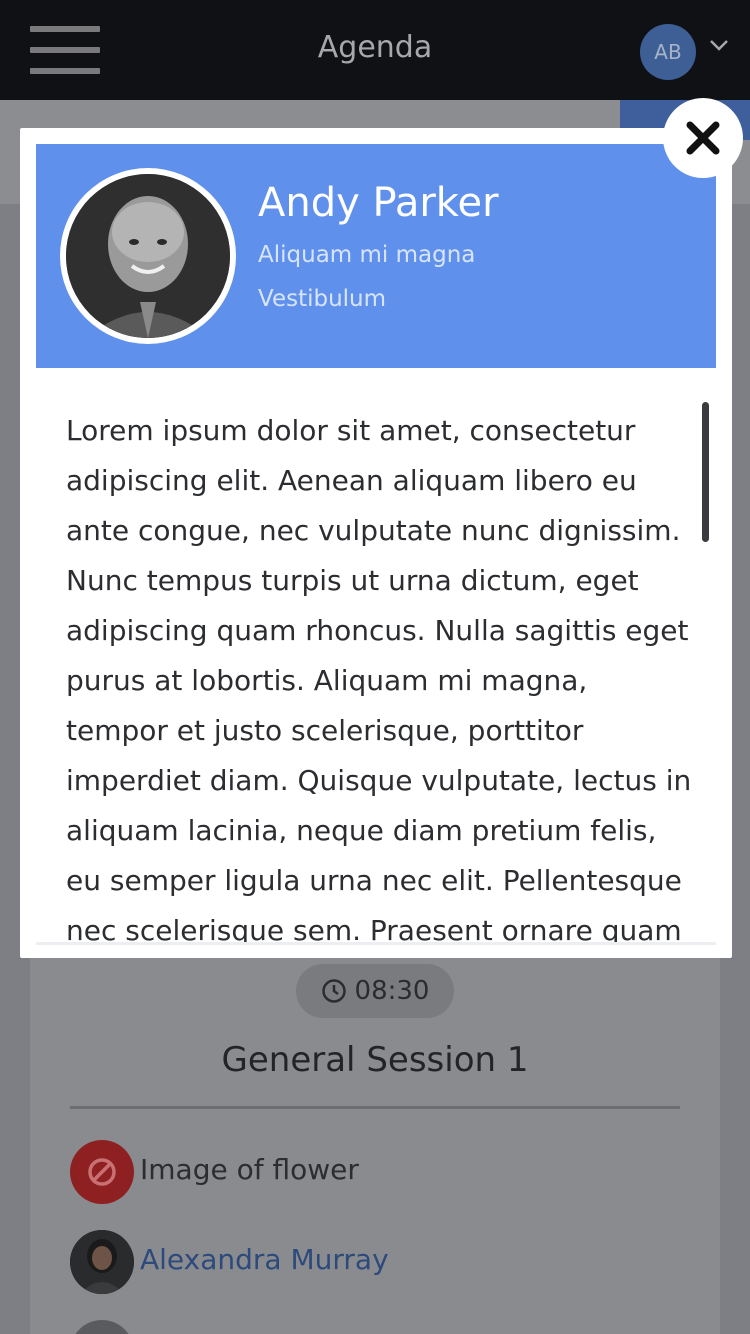  I want to click on session-time-badge: 08:30, so click(375, 991).